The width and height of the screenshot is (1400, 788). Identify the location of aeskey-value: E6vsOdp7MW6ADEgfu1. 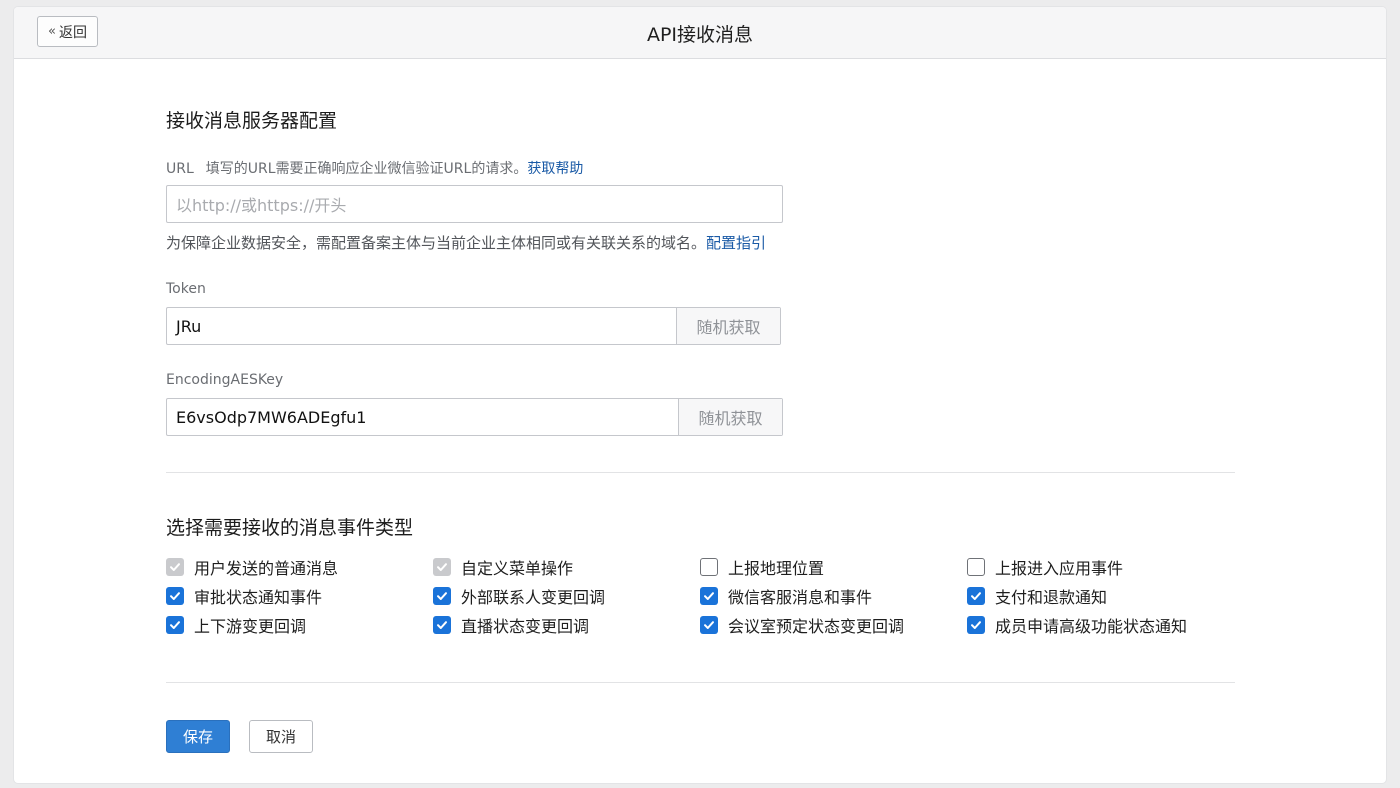
(271, 417).